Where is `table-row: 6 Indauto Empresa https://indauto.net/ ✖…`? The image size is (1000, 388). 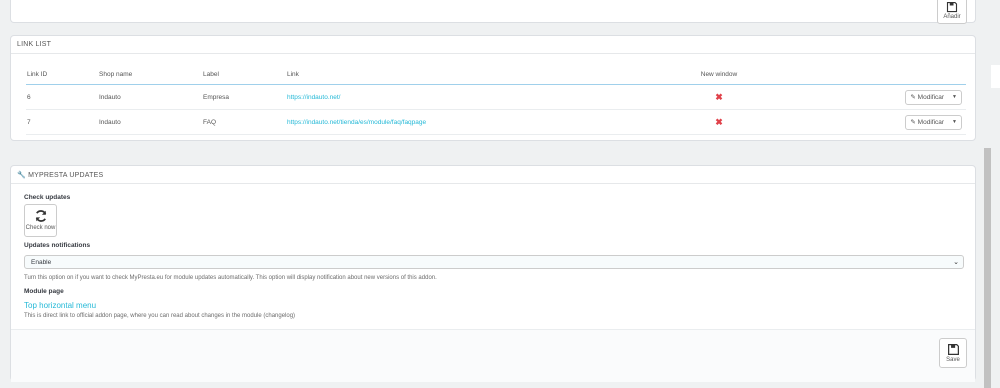
table-row: 6 Indauto Empresa https://indauto.net/ ✖… is located at coordinates (496, 97).